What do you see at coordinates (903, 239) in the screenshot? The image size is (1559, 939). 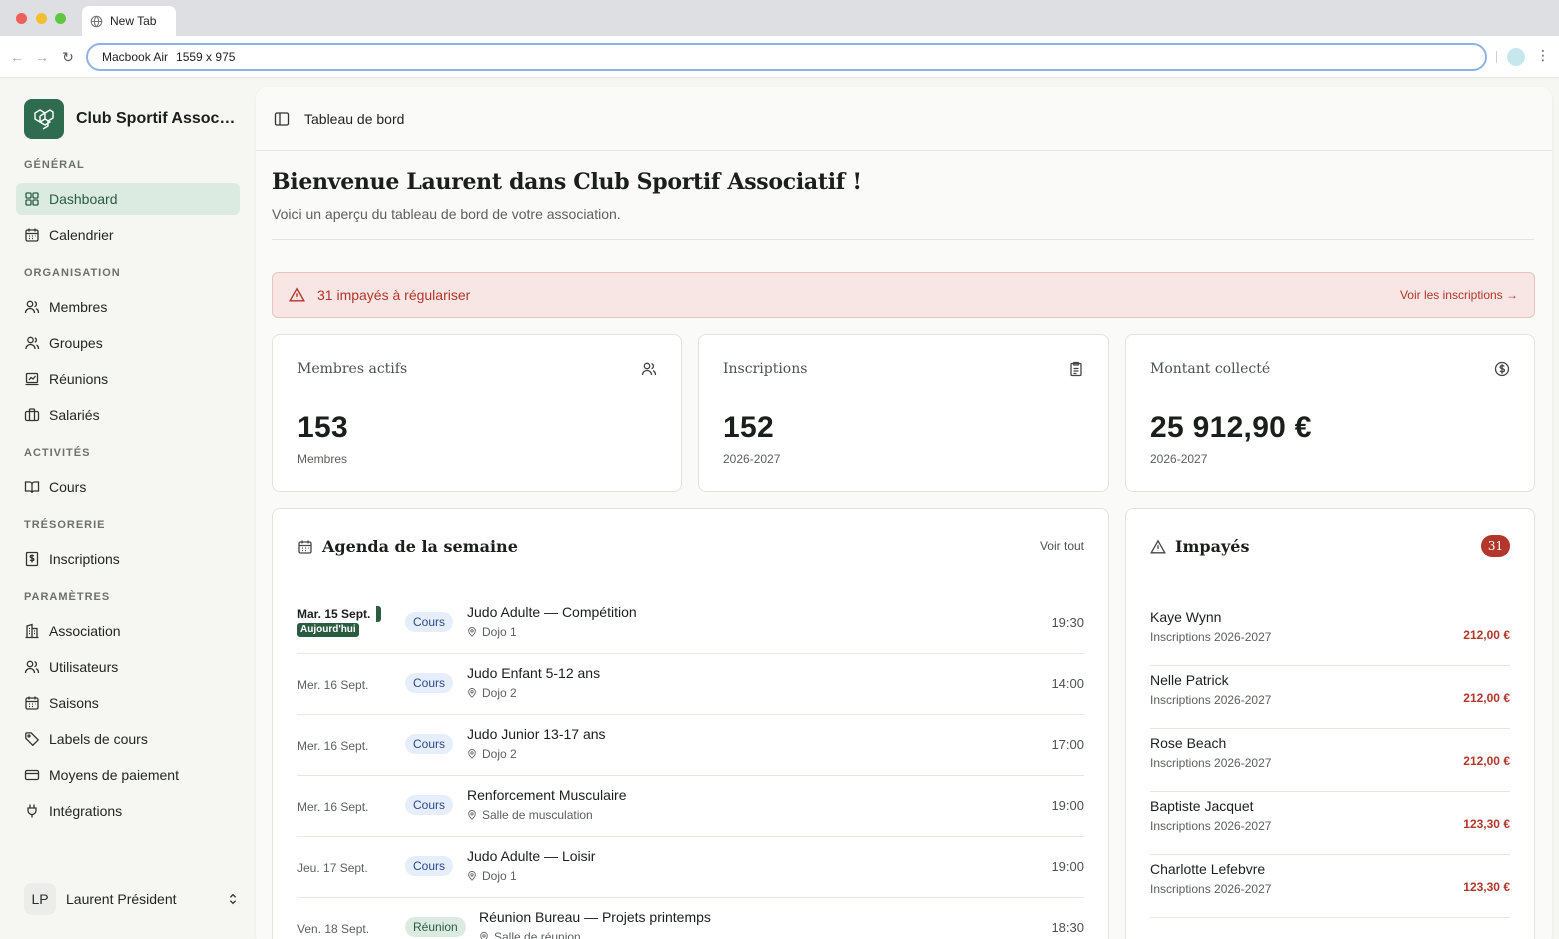 I see `divider` at bounding box center [903, 239].